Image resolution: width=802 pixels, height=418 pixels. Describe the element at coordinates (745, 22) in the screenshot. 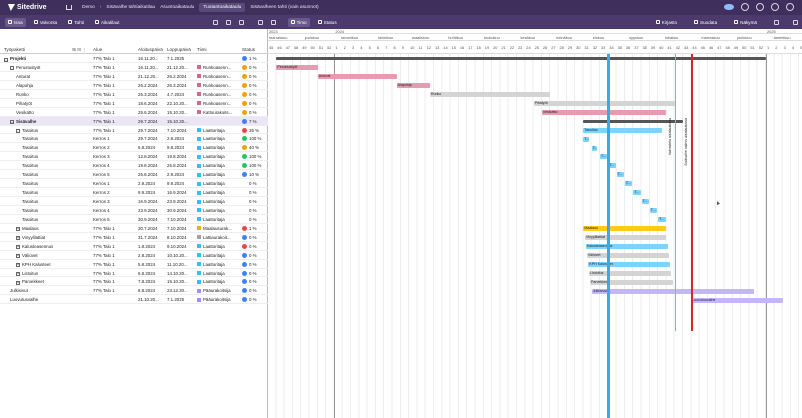

I see `view-button: Näkymä` at that location.